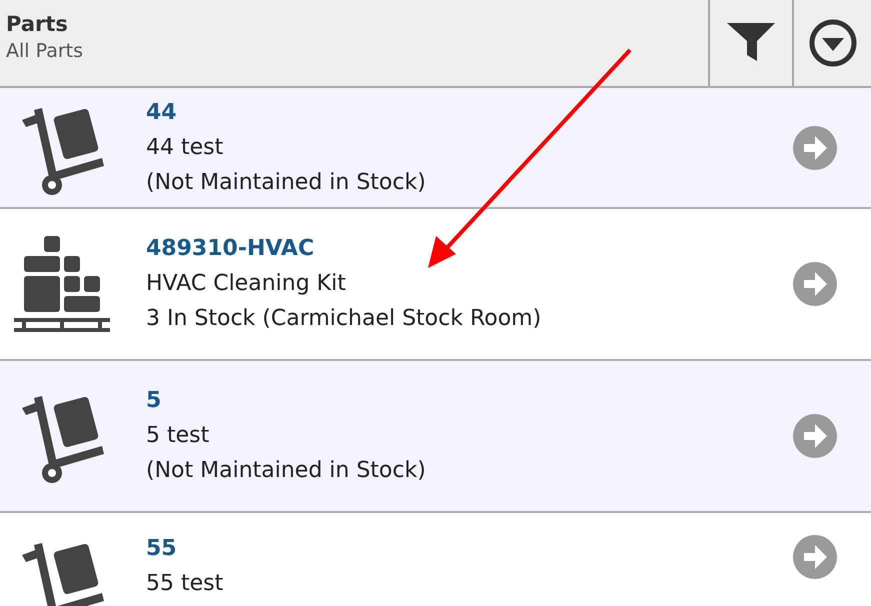 The image size is (871, 606). I want to click on part-description: 5 test, so click(178, 436).